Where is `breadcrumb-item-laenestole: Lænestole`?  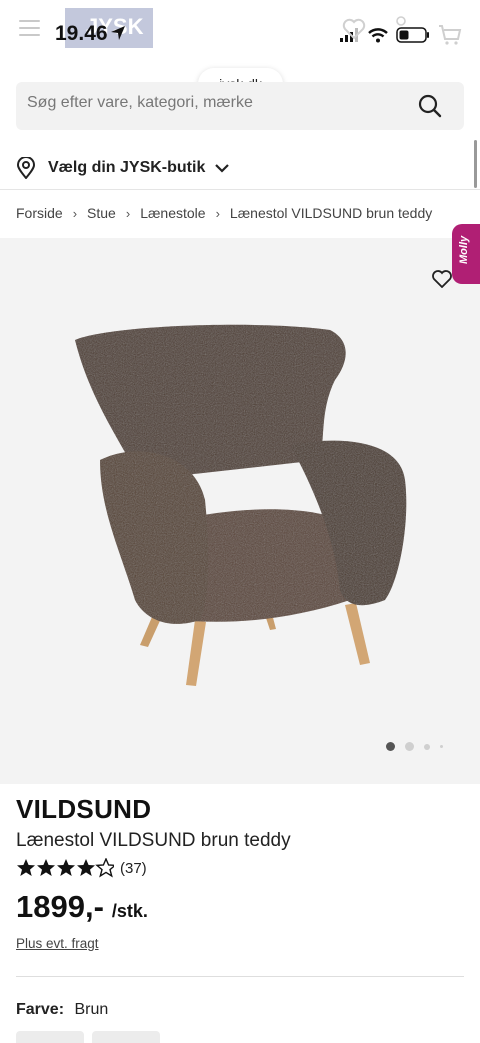
breadcrumb-item-laenestole: Lænestole is located at coordinates (172, 213).